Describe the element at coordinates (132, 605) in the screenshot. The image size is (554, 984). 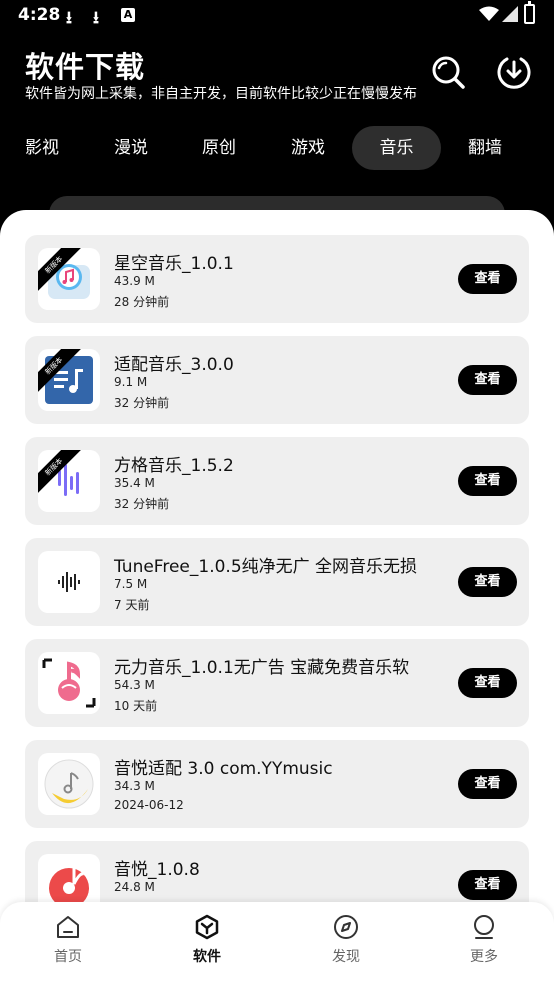
I see `app-time: 7 天前` at that location.